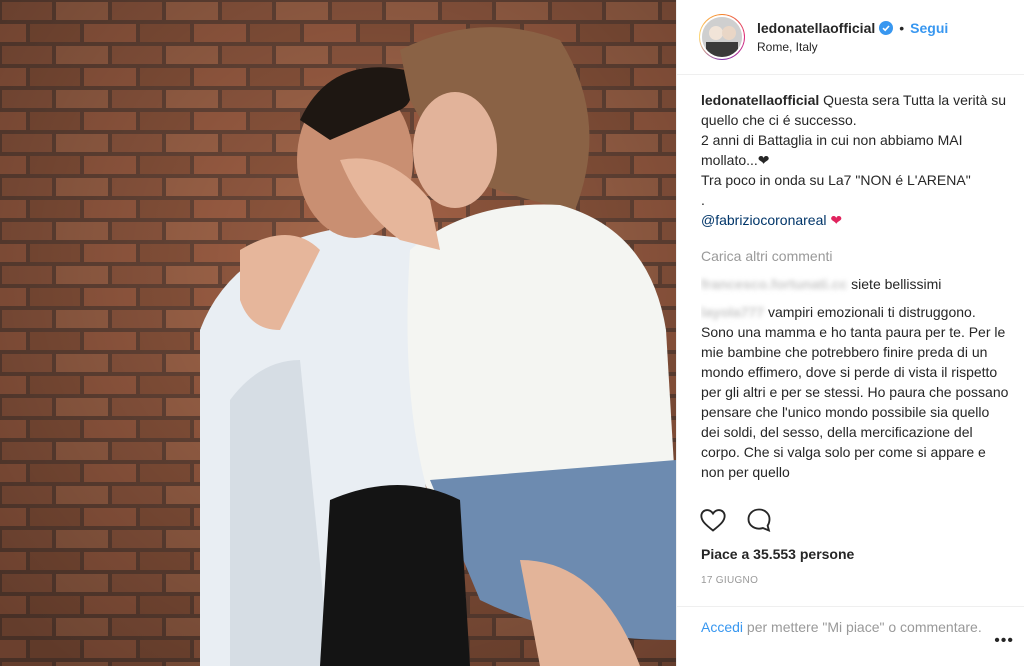  I want to click on more-options-icon: •••, so click(1004, 641).